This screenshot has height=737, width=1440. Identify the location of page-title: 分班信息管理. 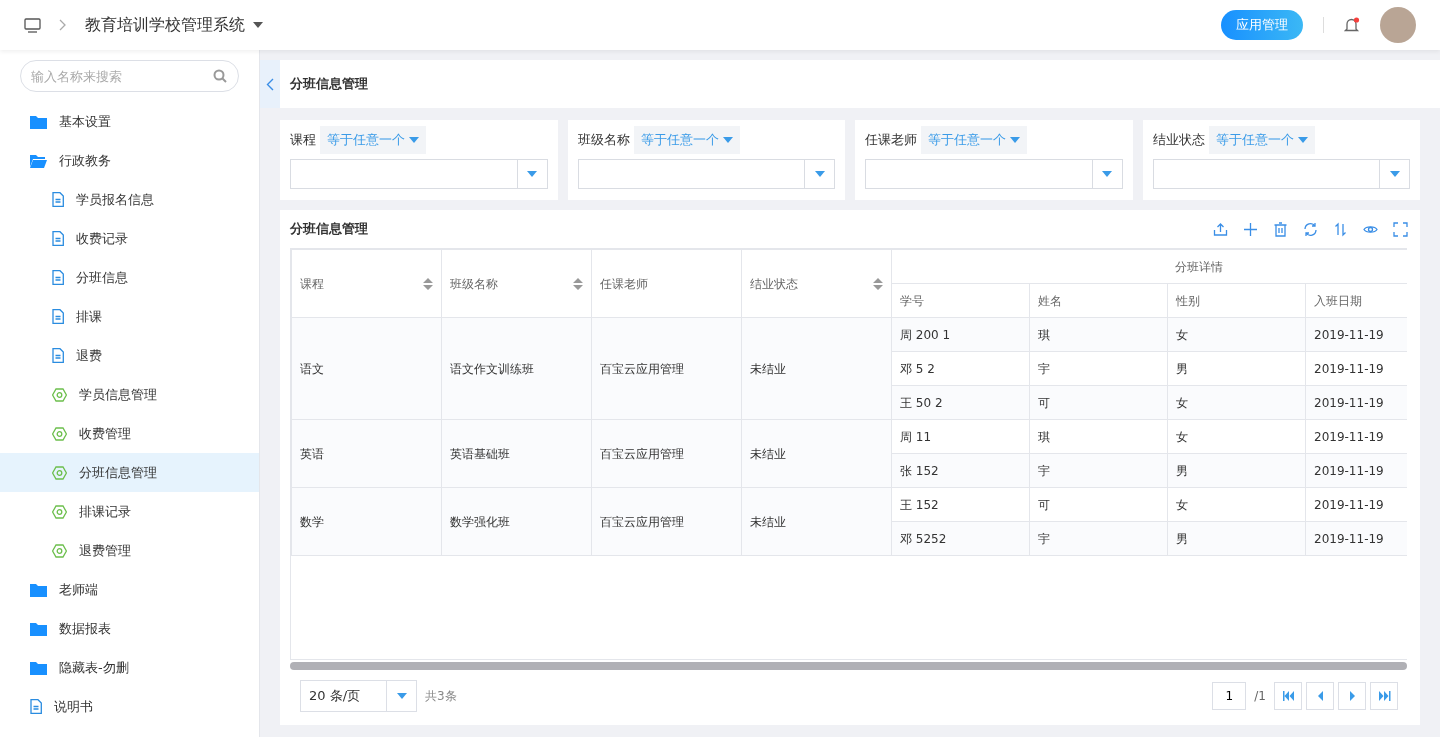
(329, 84).